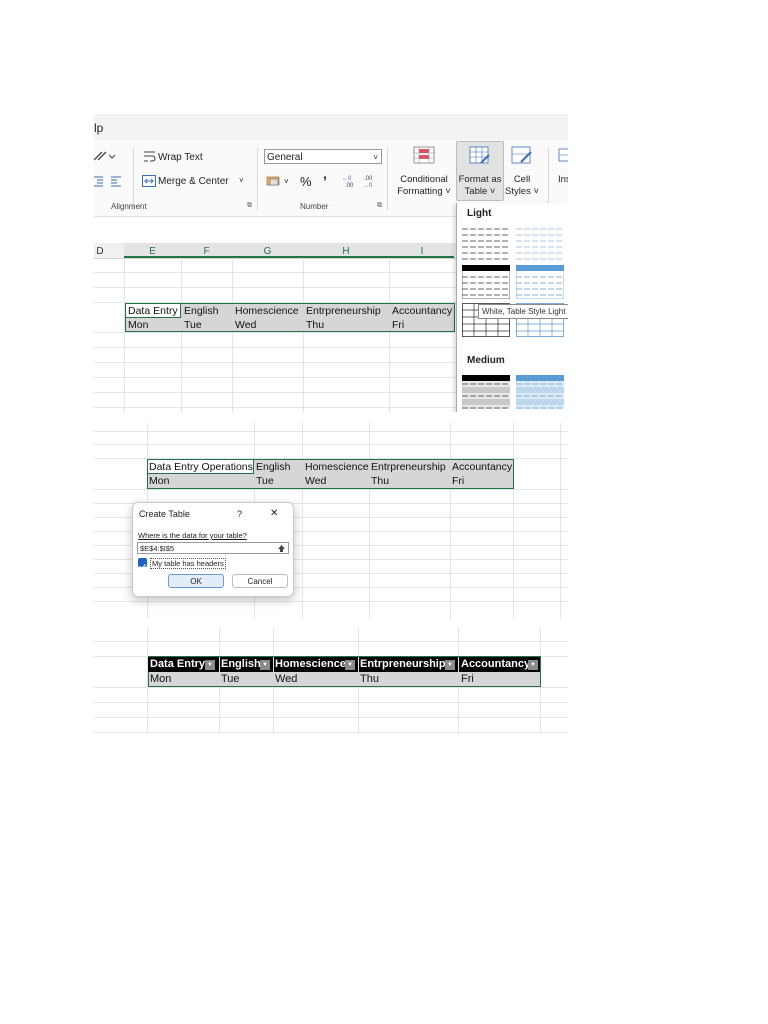 Image resolution: width=768 pixels, height=1024 pixels. I want to click on percent-style-button: %, so click(306, 181).